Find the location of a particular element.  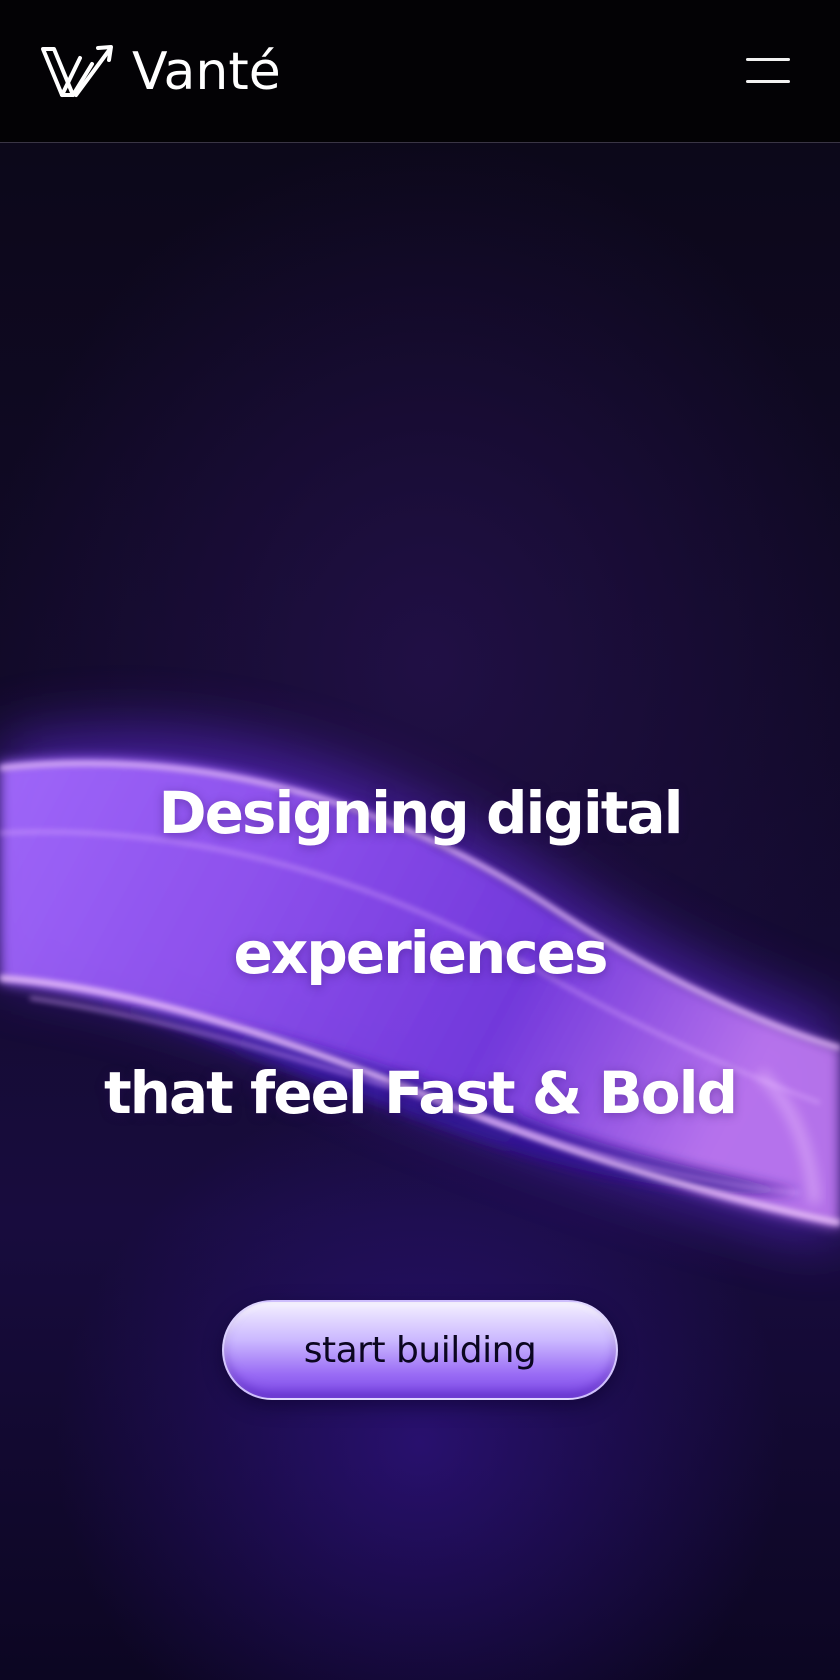

hamburger-menu-icon-bar-top is located at coordinates (768, 59).